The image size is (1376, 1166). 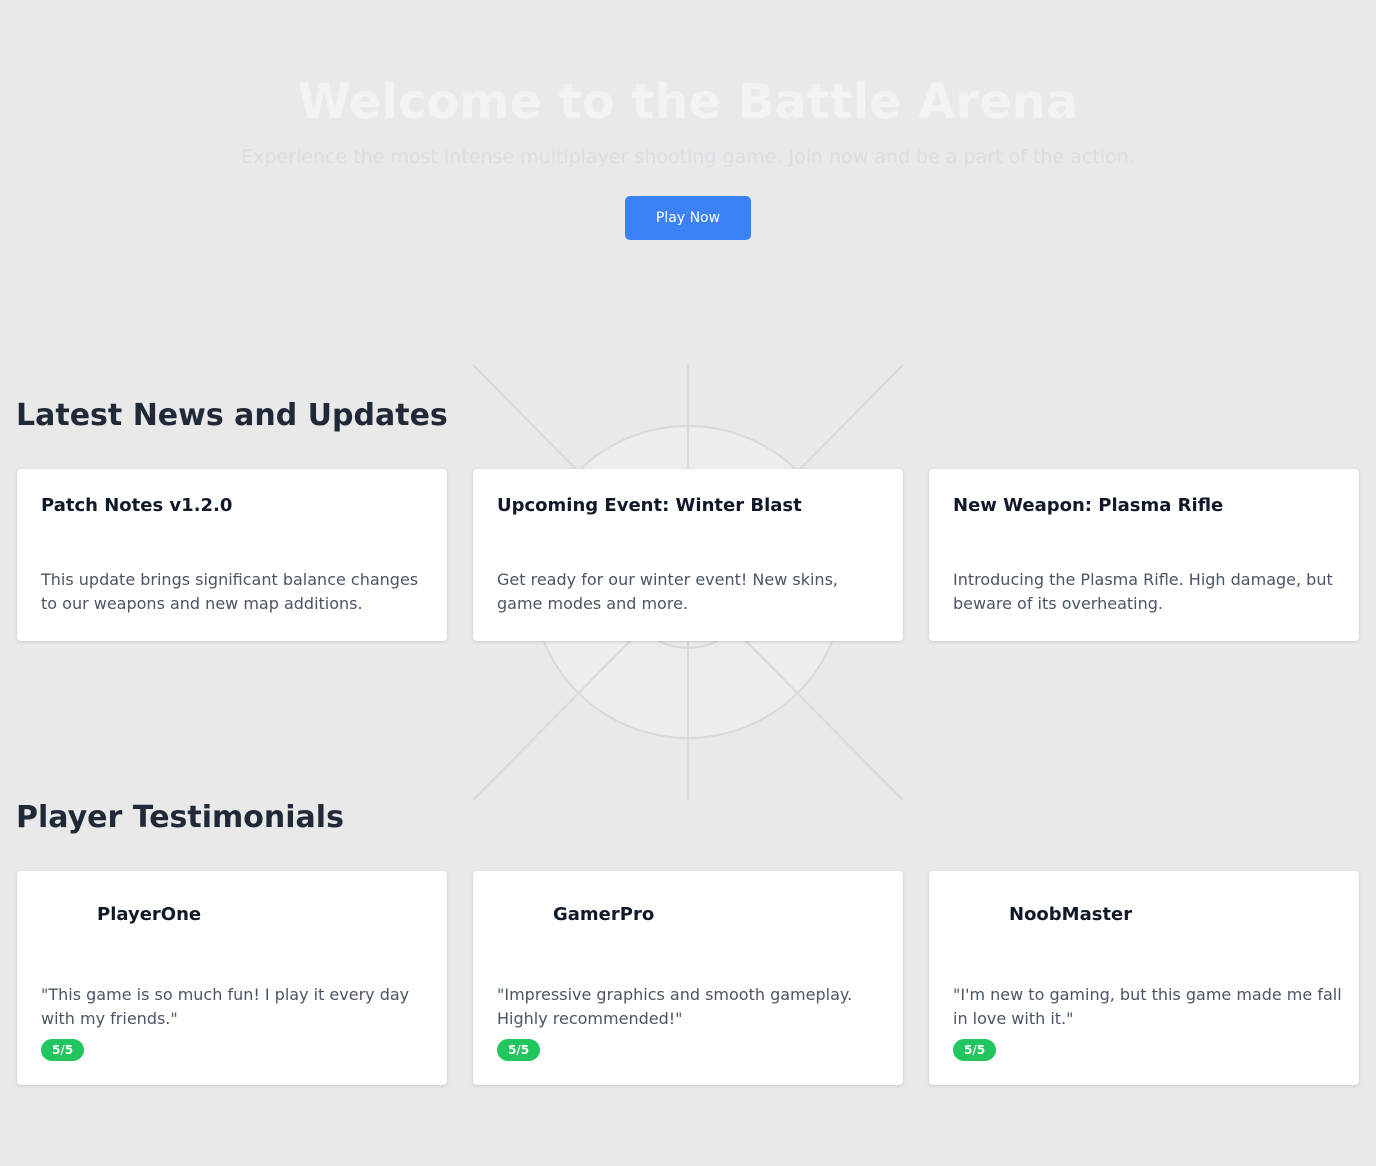 What do you see at coordinates (1071, 914) in the screenshot?
I see `player-name: NoobMaster` at bounding box center [1071, 914].